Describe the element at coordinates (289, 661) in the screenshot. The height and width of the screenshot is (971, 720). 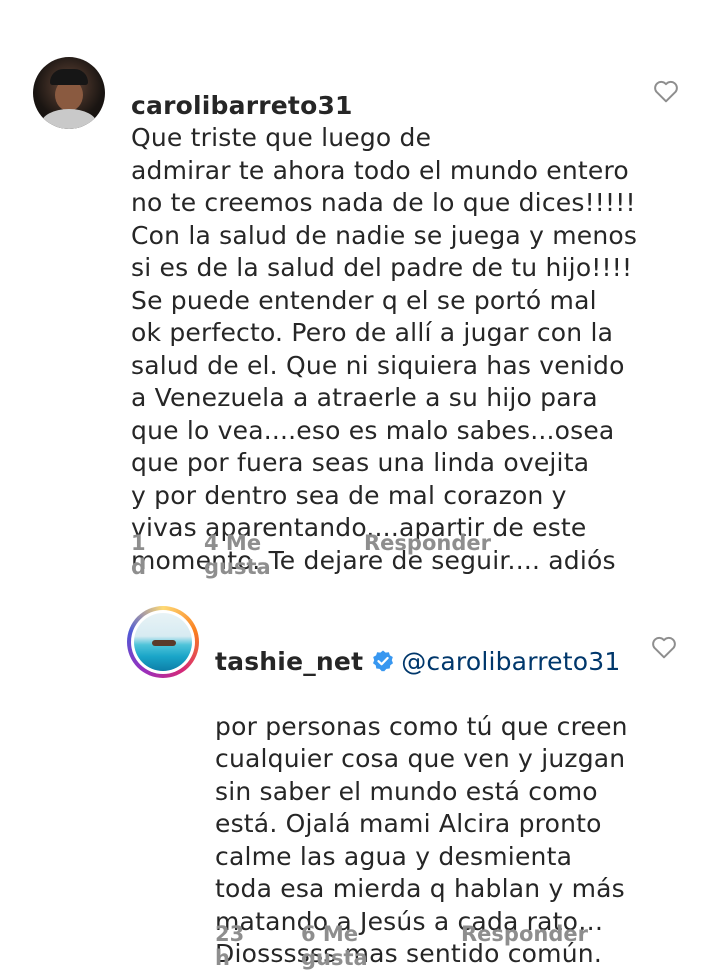
I see `comment-username: tashie_net` at that location.